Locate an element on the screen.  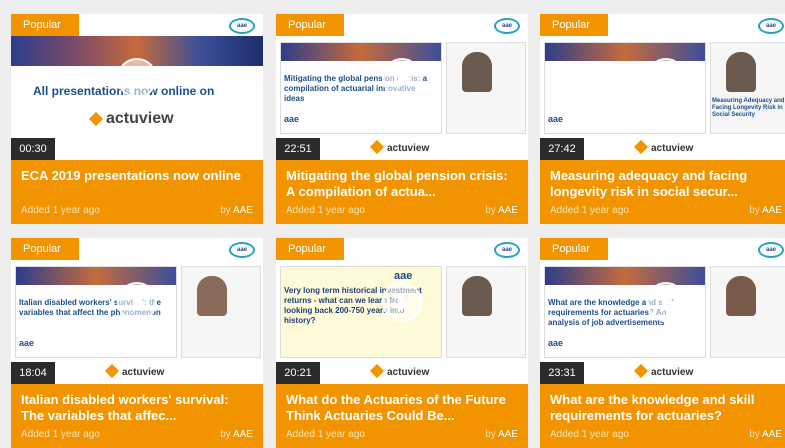
duration-label: 00:30 is located at coordinates (33, 149).